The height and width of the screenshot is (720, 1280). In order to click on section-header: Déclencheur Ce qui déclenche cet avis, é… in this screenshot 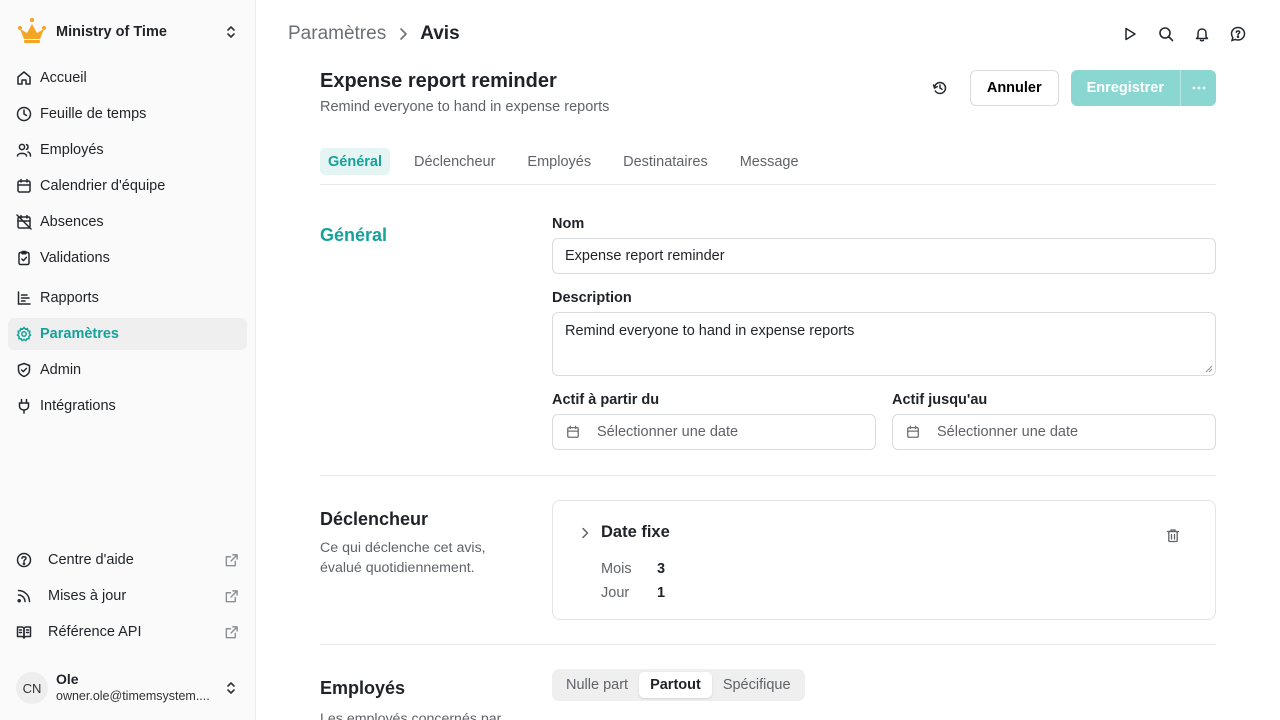, I will do `click(420, 543)`.